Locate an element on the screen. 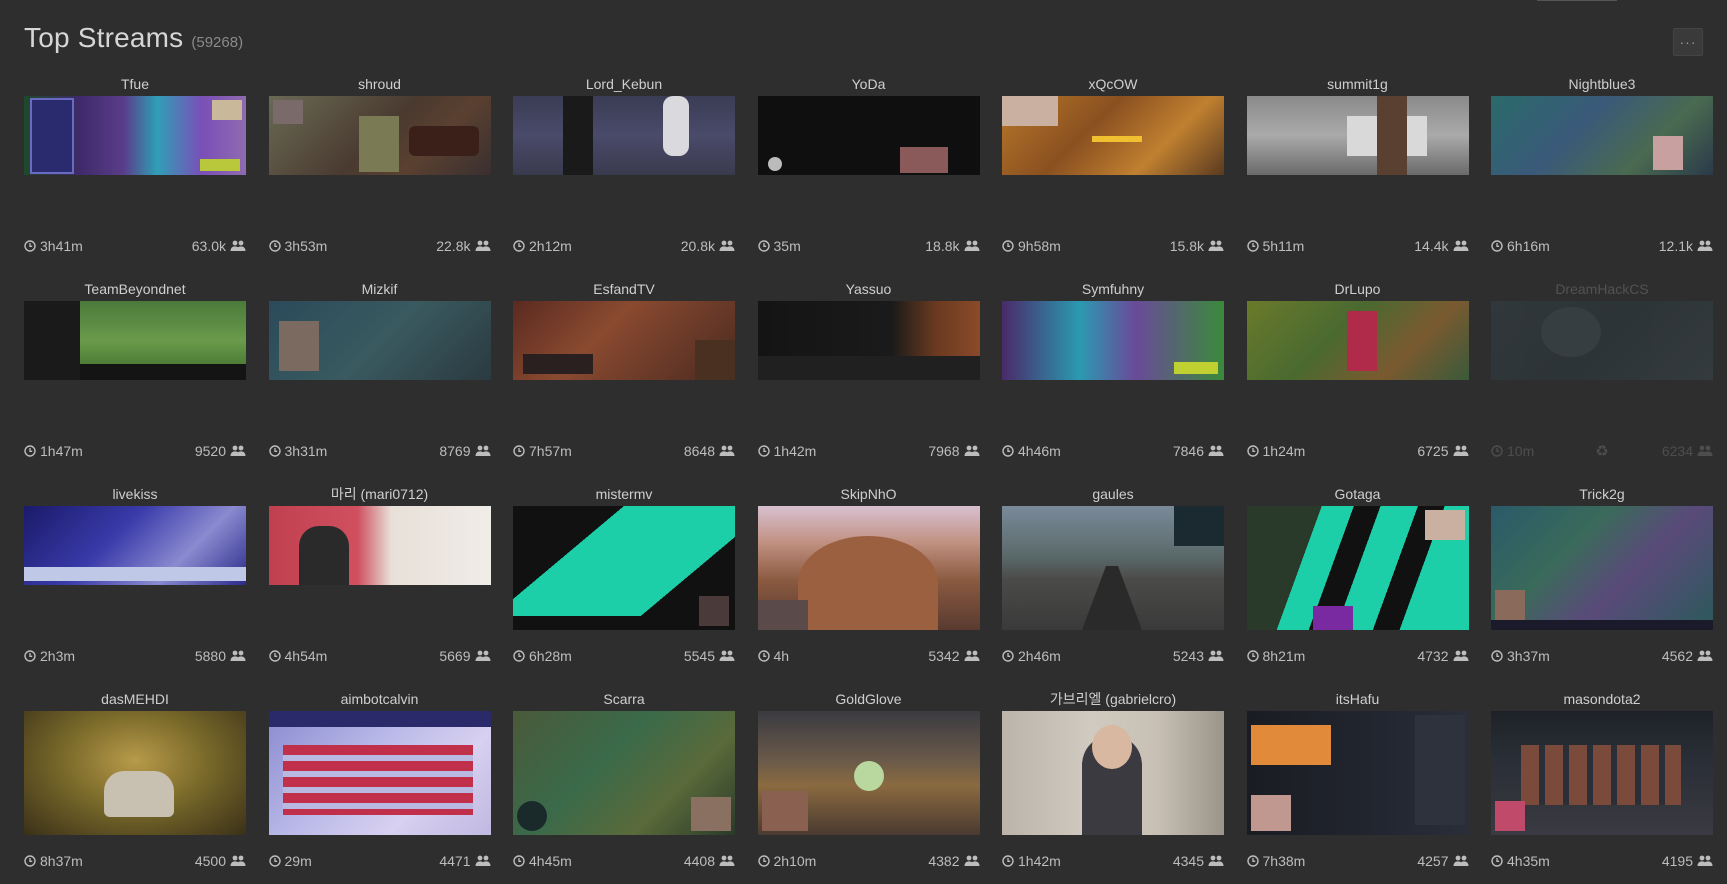 This screenshot has height=884, width=1727. stream-viewers: 22.8k is located at coordinates (453, 246).